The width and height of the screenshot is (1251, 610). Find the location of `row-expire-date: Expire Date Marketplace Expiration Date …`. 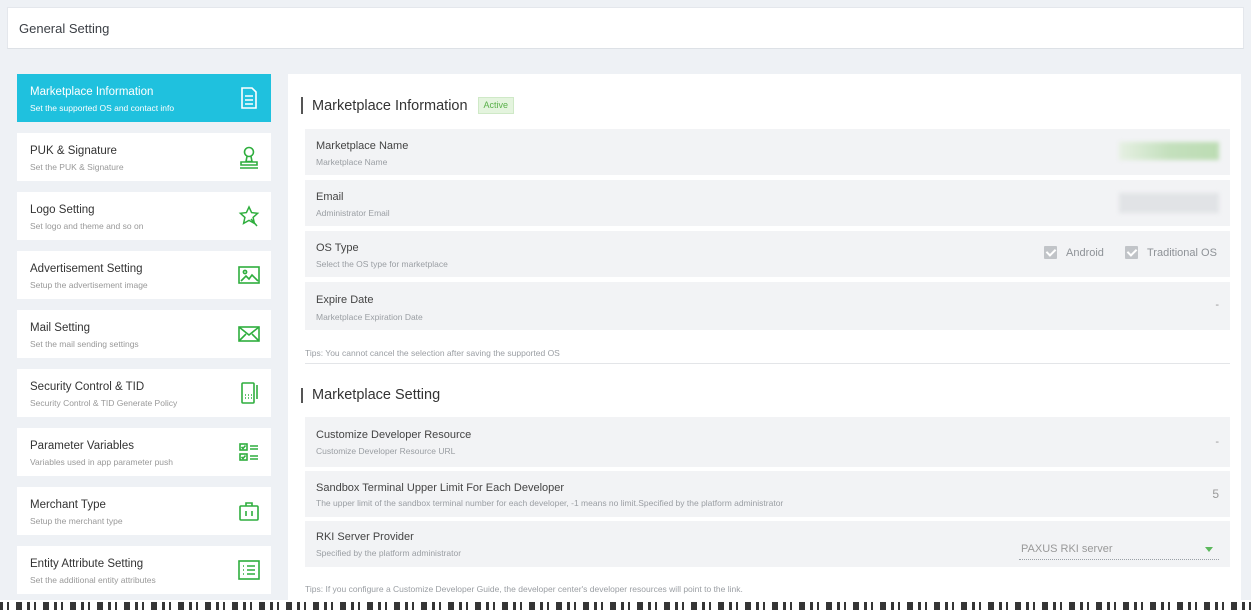

row-expire-date: Expire Date Marketplace Expiration Date … is located at coordinates (767, 306).